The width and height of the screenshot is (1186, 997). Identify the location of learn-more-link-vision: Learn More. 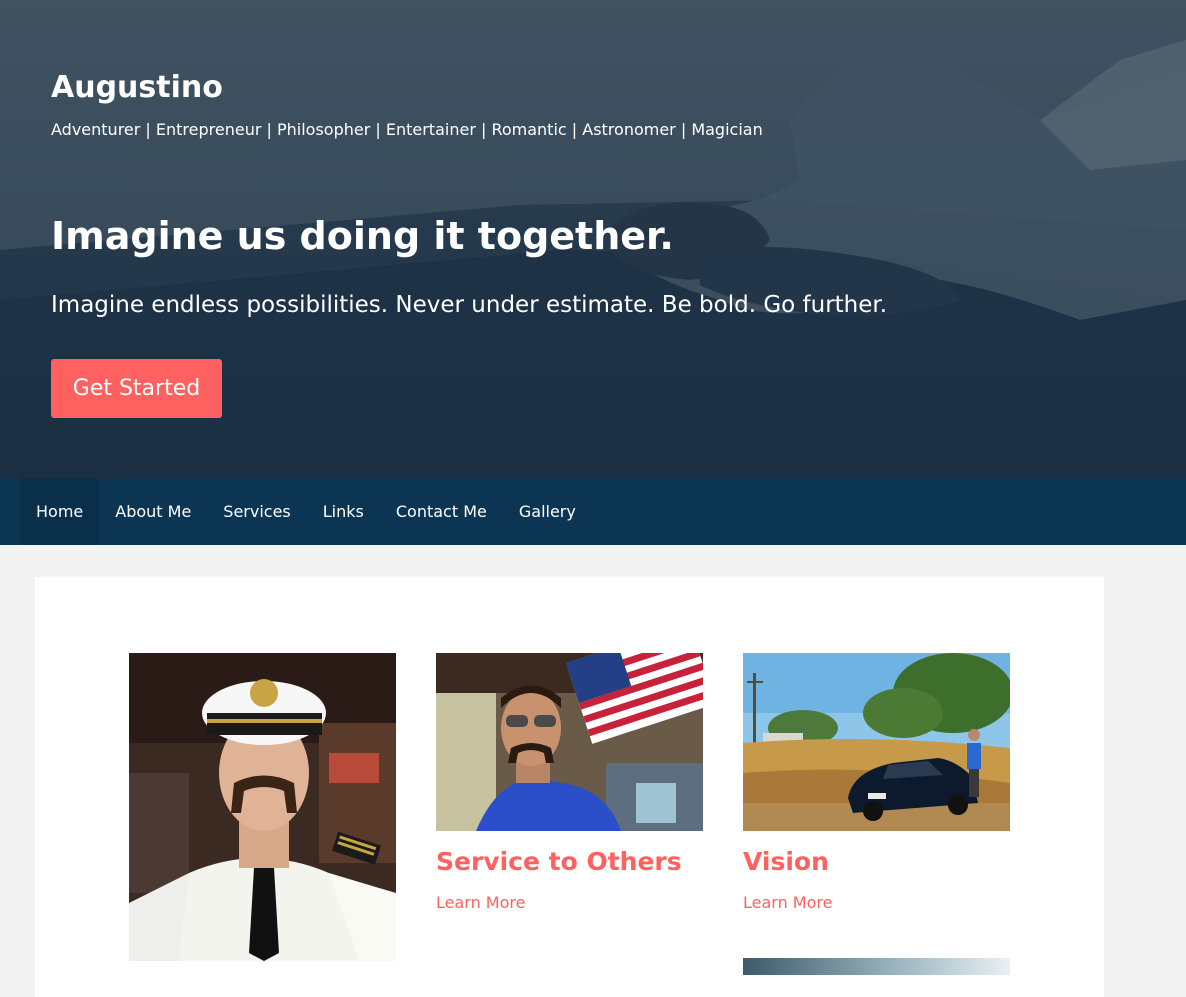
(787, 902).